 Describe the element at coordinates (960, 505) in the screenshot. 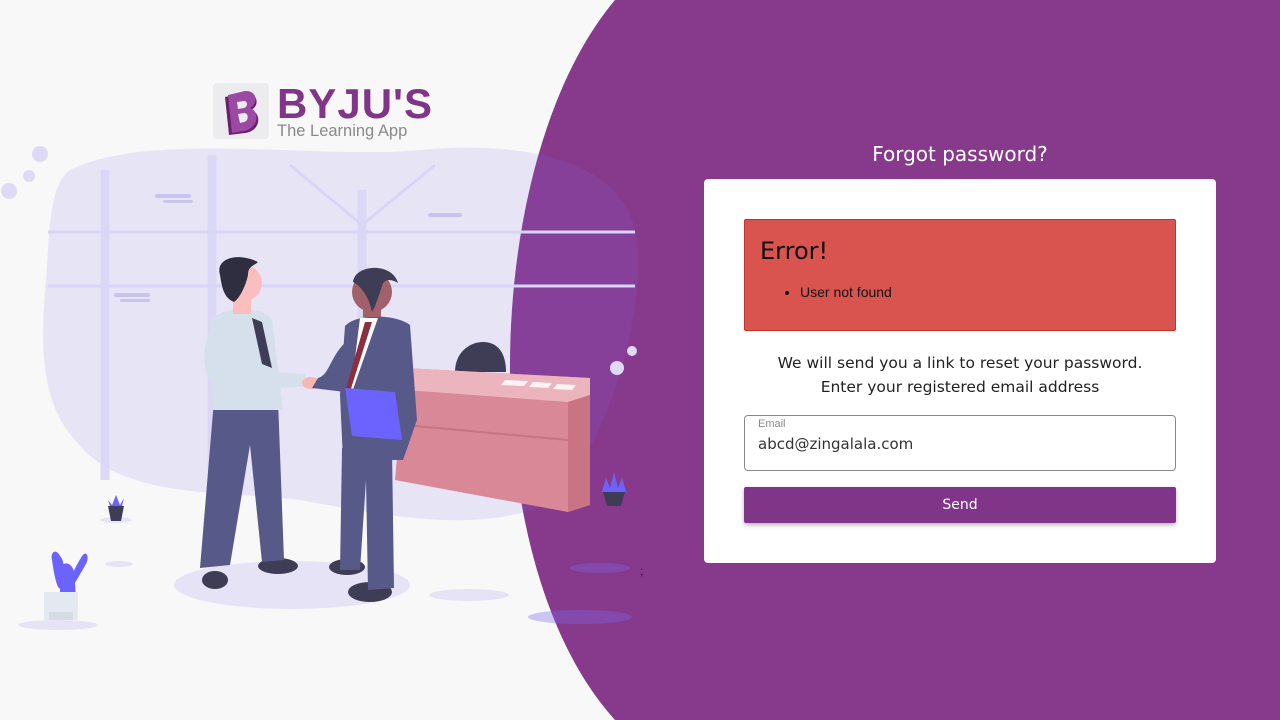

I see `send-button: Send` at that location.